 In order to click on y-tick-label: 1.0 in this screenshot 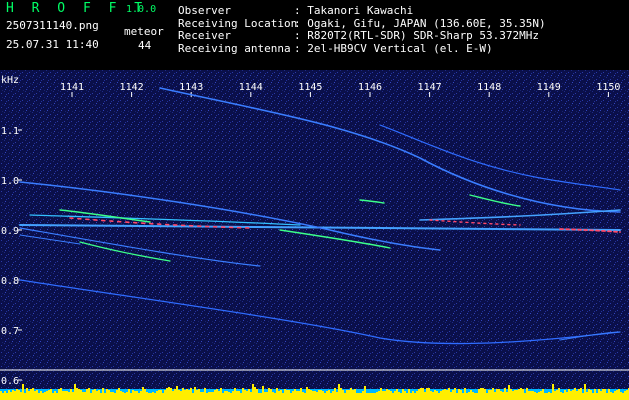, I will do `click(10, 181)`.